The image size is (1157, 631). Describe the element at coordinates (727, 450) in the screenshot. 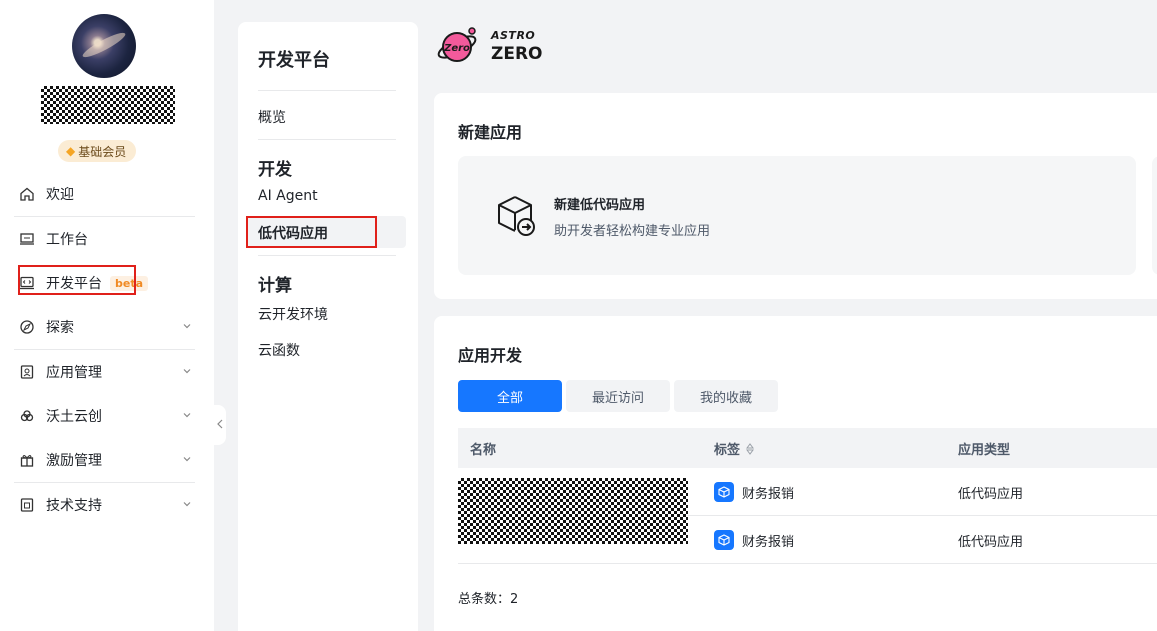

I see `column-tag-label: 标签` at that location.